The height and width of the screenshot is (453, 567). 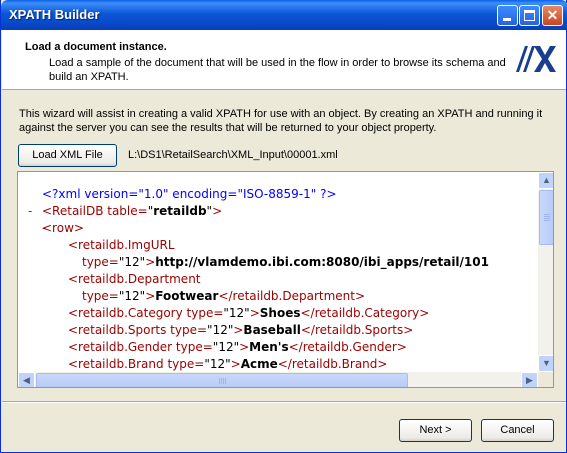 I want to click on xml-token: Baseball, so click(x=272, y=330).